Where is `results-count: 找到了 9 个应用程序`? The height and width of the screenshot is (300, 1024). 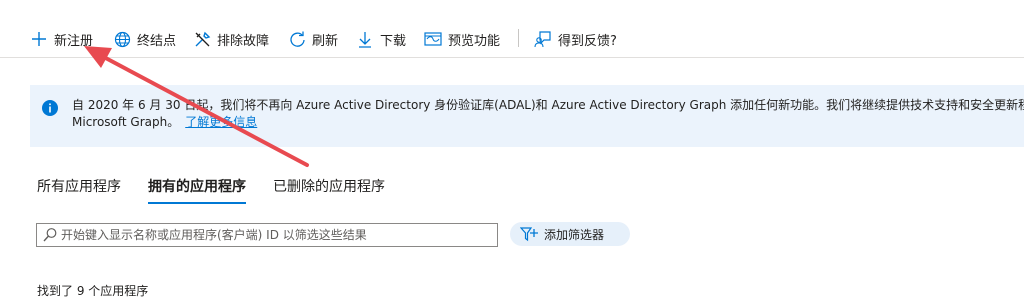
results-count: 找到了 9 个应用程序 is located at coordinates (93, 291).